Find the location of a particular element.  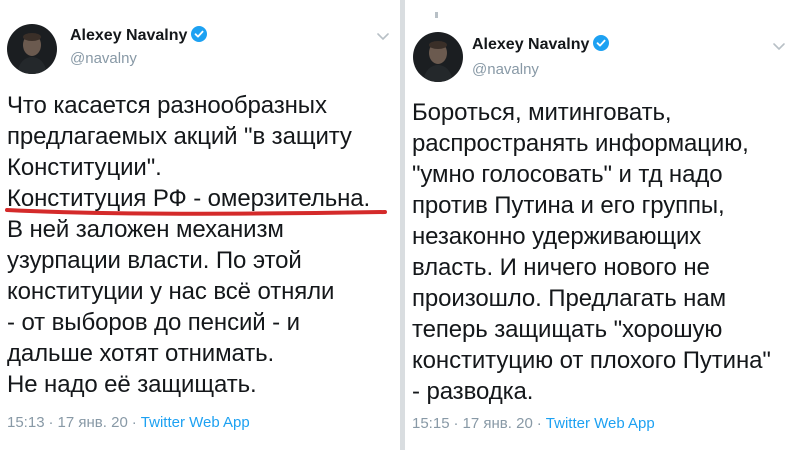

red-highlight-underline is located at coordinates (196, 212).